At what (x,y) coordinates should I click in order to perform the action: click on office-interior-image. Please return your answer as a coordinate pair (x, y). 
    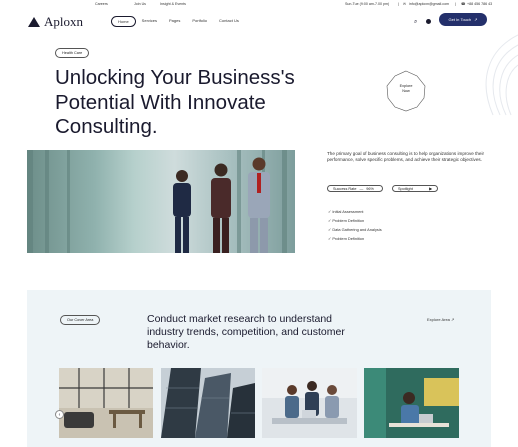
    Looking at the image, I should click on (106, 403).